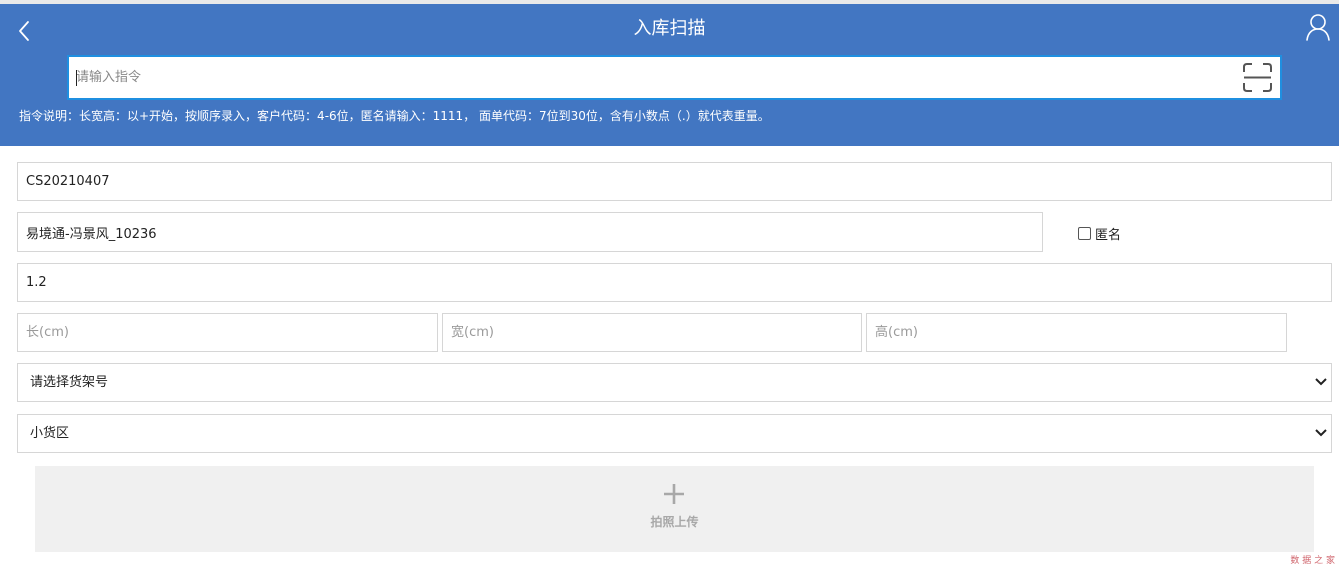 This screenshot has height=566, width=1339. What do you see at coordinates (674, 382) in the screenshot?
I see `shelf-select: 请选择货架号` at bounding box center [674, 382].